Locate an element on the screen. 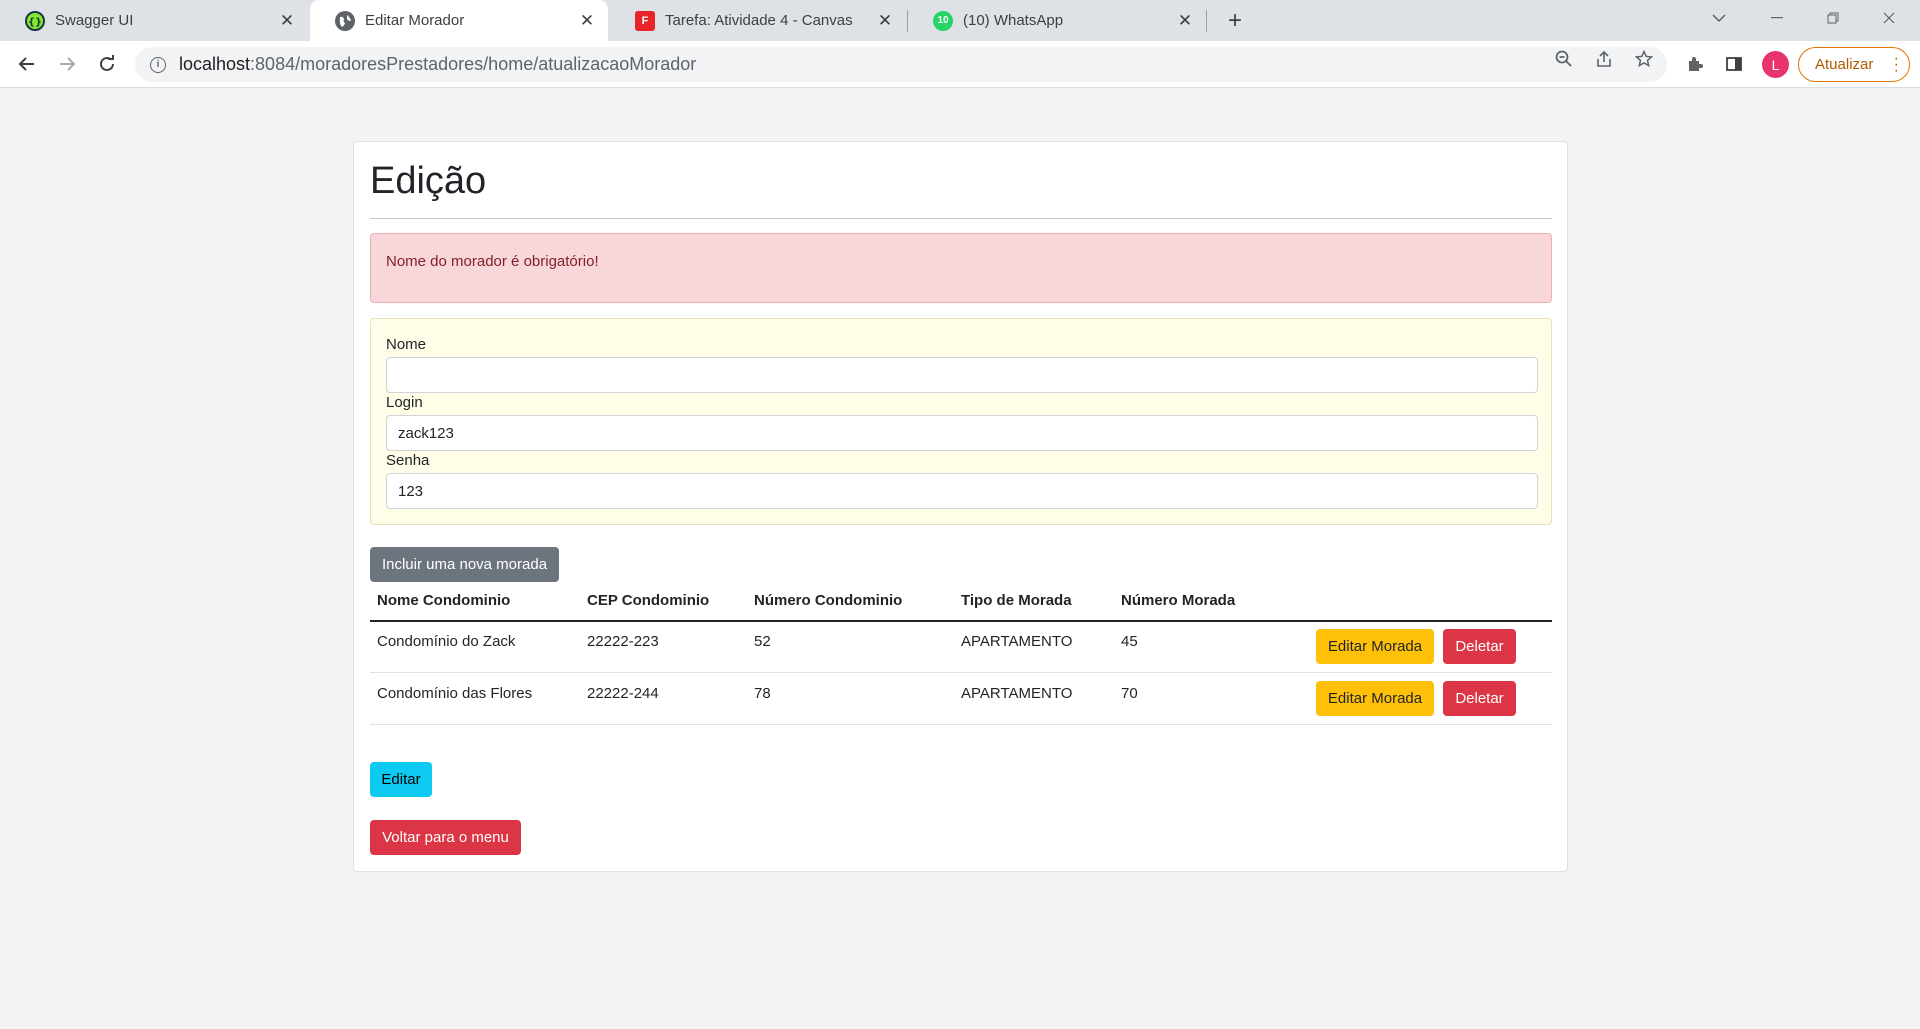  nome-input is located at coordinates (962, 375).